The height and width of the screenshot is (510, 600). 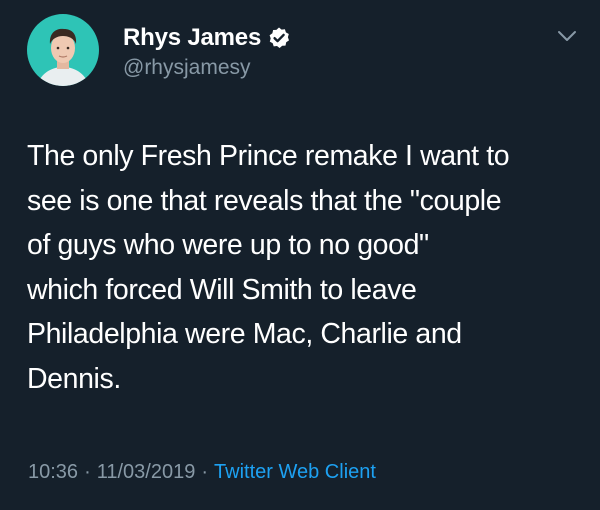 What do you see at coordinates (222, 289) in the screenshot?
I see `tweet-line: which forced Will Smith to leave` at bounding box center [222, 289].